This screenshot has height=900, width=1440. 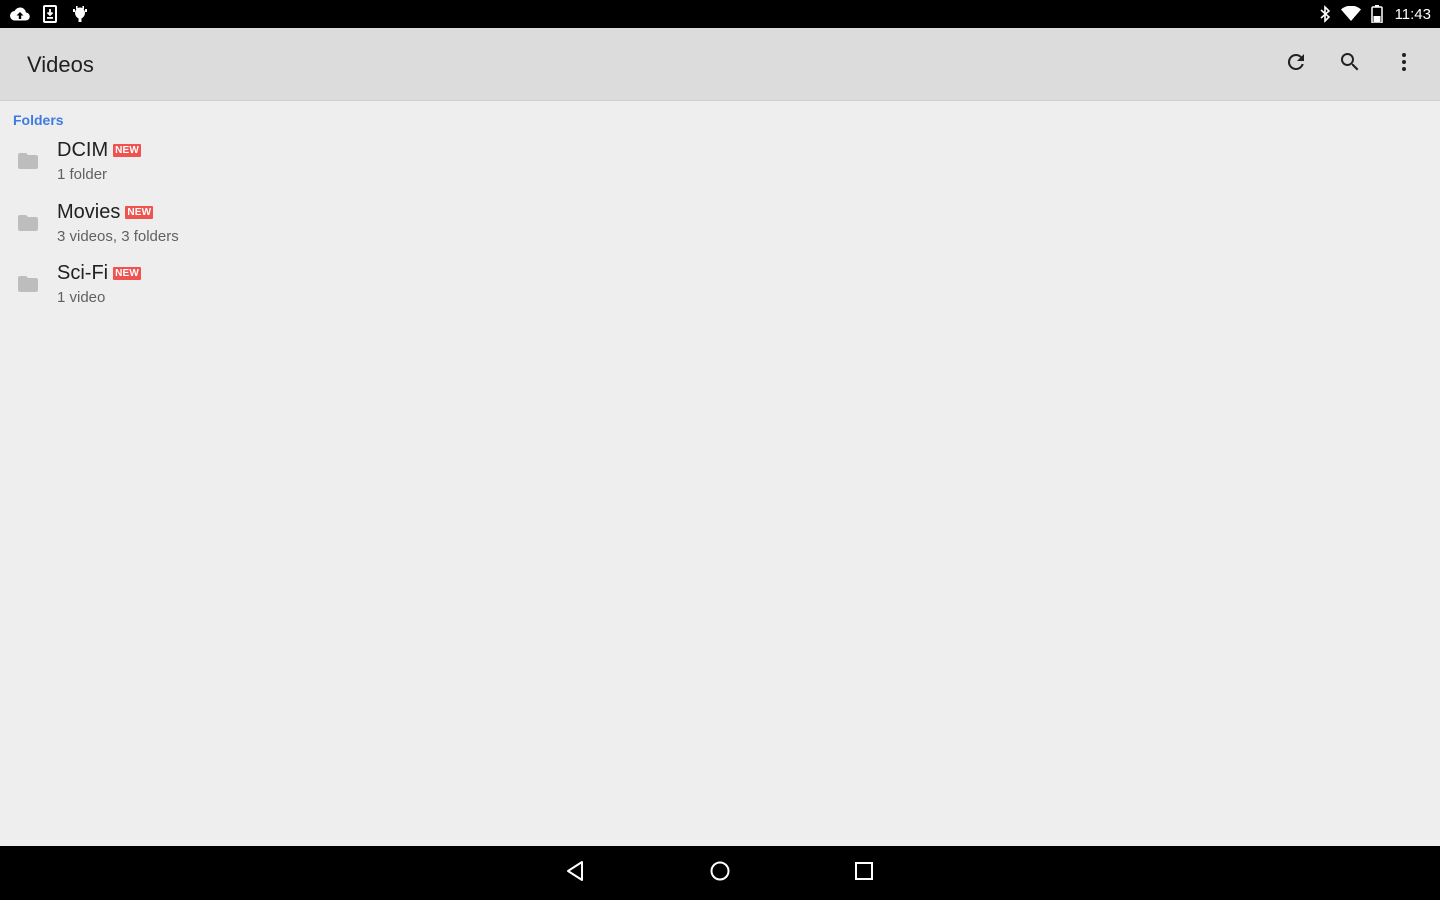 I want to click on folder-item-movies: Movies NEW 3 videos, 3 folders, so click(x=720, y=230).